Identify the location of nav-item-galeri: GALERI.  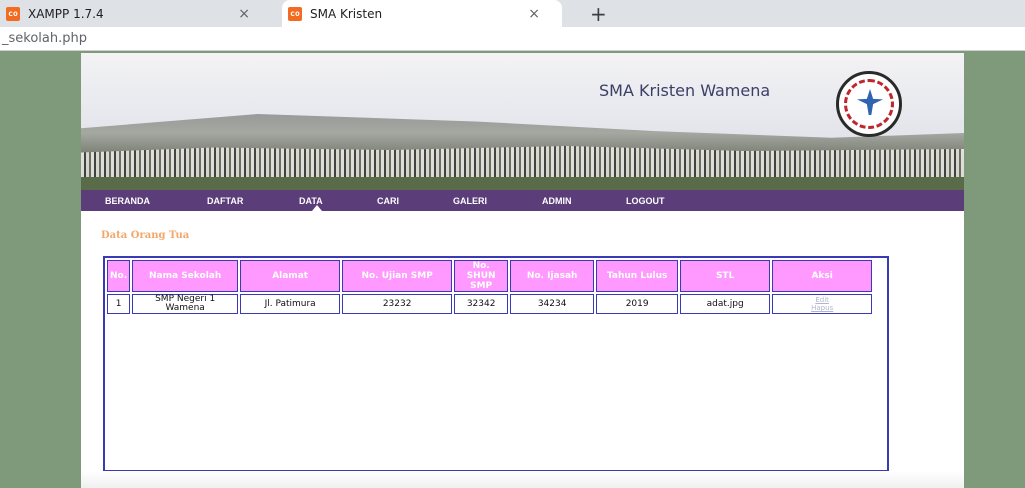
(470, 200).